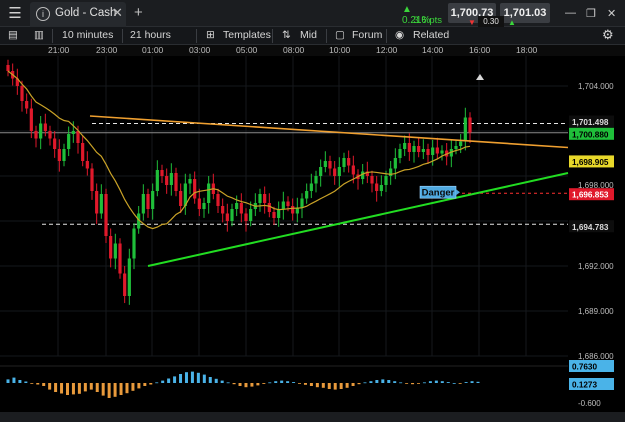 This screenshot has height=422, width=625. I want to click on price-type-icon: ⇅, so click(286, 35).